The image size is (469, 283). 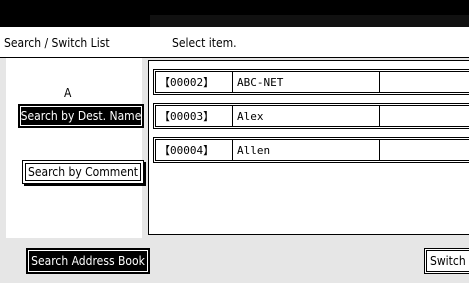 I want to click on list-item-name: Alex, so click(x=306, y=116).